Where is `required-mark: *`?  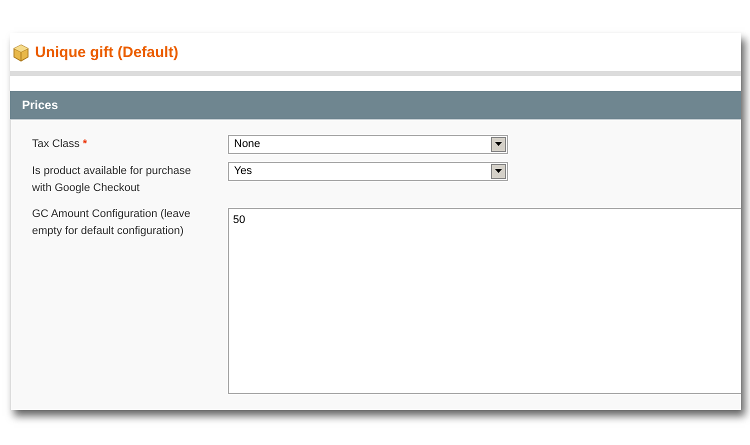
required-mark: * is located at coordinates (84, 144).